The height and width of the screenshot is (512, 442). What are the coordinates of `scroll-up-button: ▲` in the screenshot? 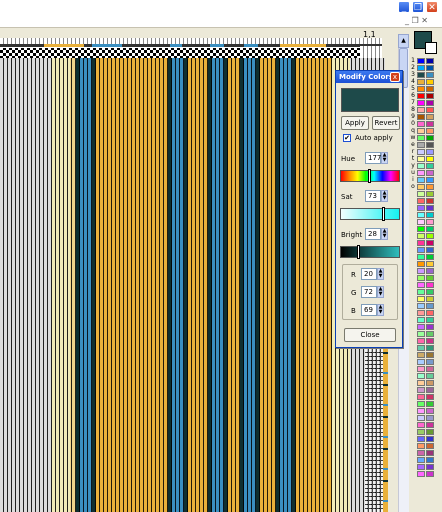 It's located at (403, 41).